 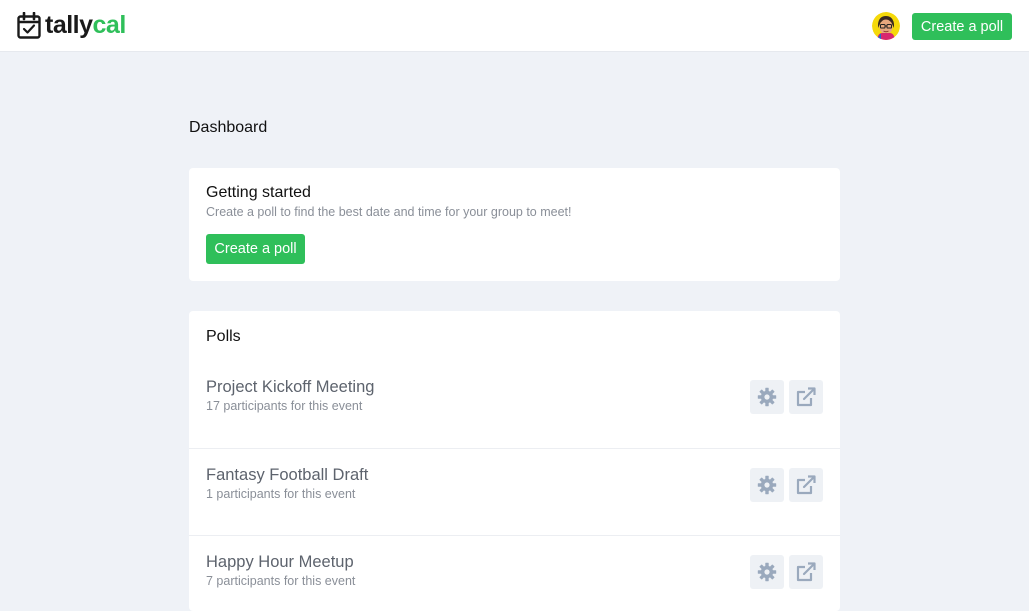 I want to click on logo-text-cal: cal, so click(x=109, y=25).